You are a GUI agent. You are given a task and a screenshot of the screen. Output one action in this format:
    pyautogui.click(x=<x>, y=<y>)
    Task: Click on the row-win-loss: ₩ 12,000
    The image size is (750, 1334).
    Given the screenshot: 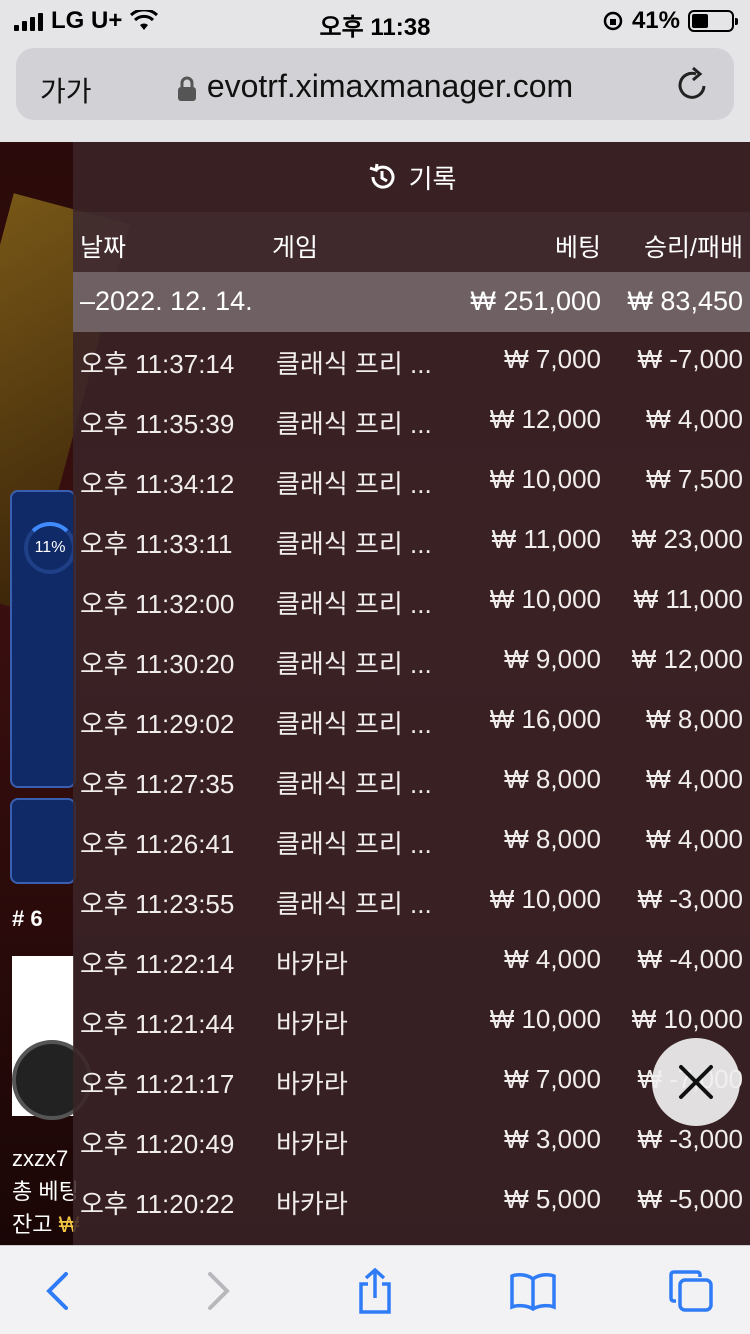 What is the action you would take?
    pyautogui.click(x=687, y=659)
    